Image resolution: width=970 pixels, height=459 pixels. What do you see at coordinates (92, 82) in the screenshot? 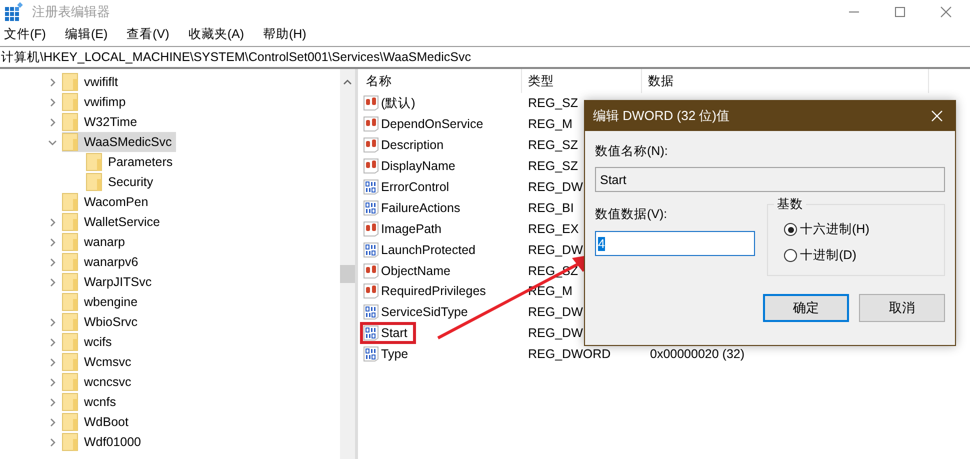
I see `tree-item: vwififlt` at bounding box center [92, 82].